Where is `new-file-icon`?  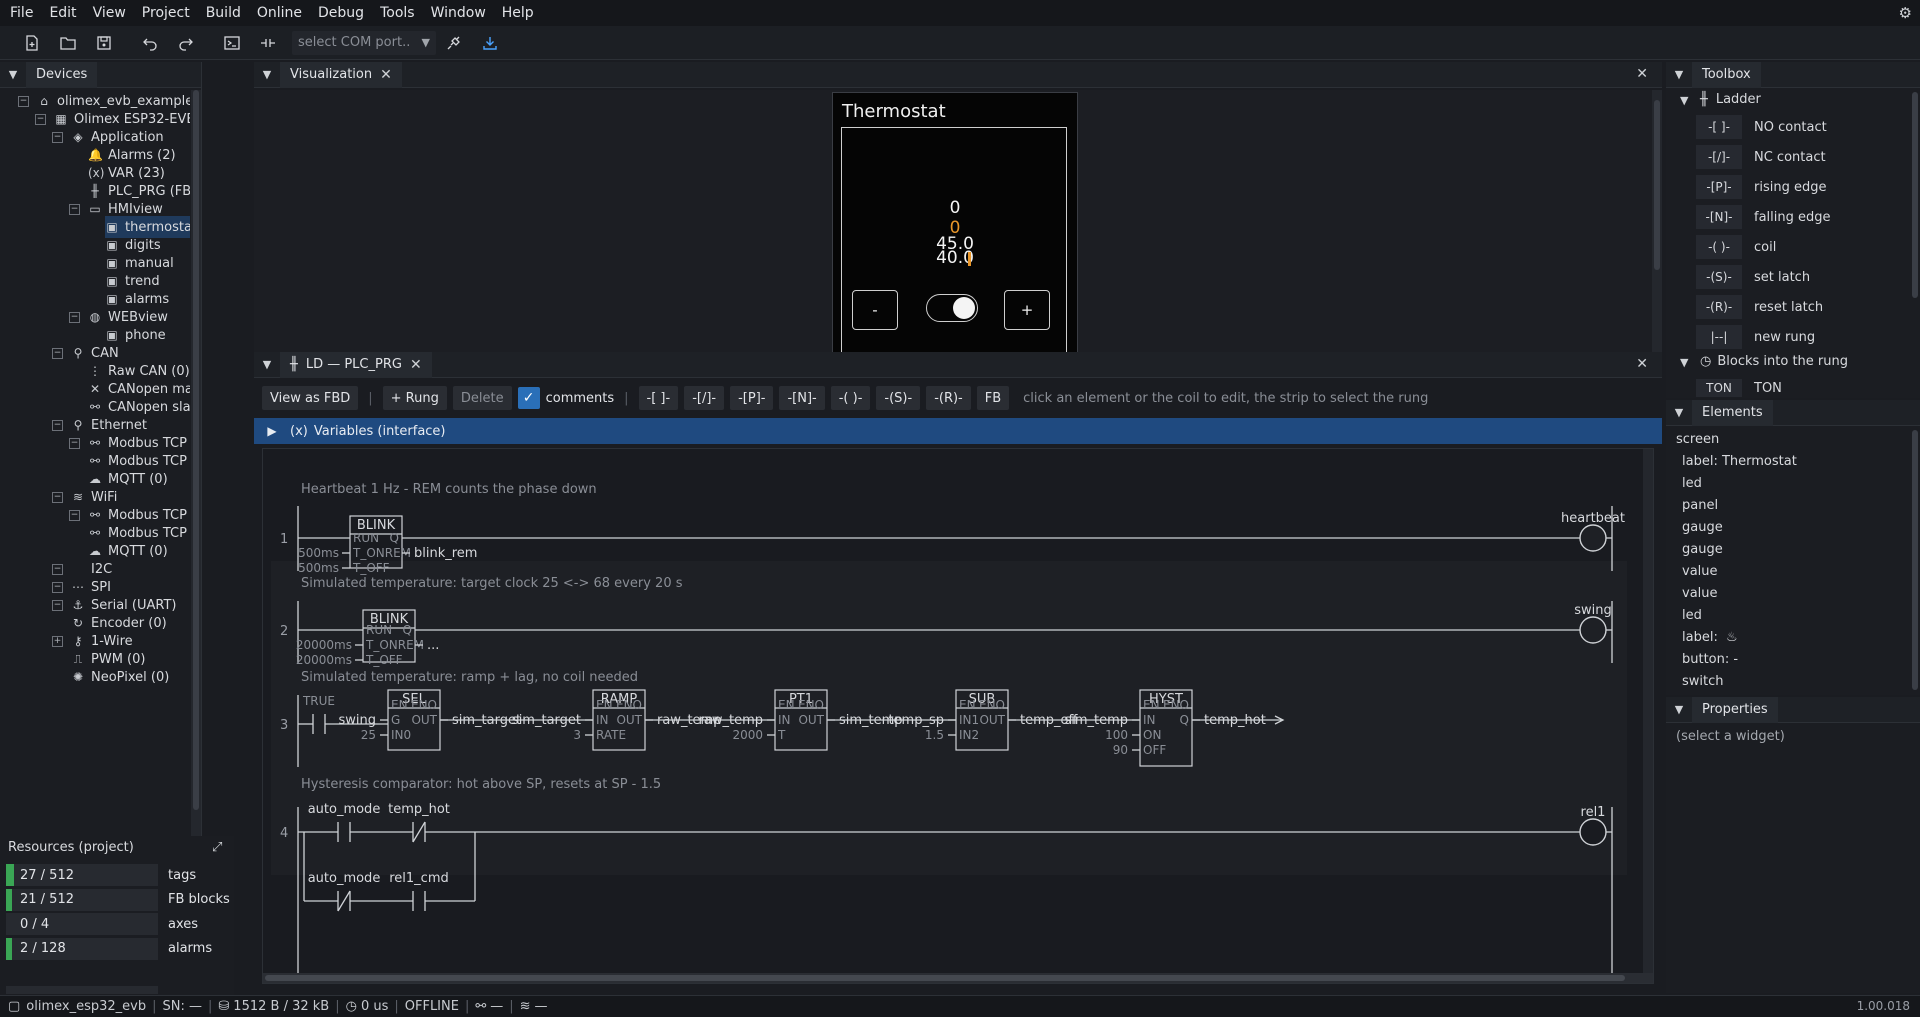 new-file-icon is located at coordinates (32, 43).